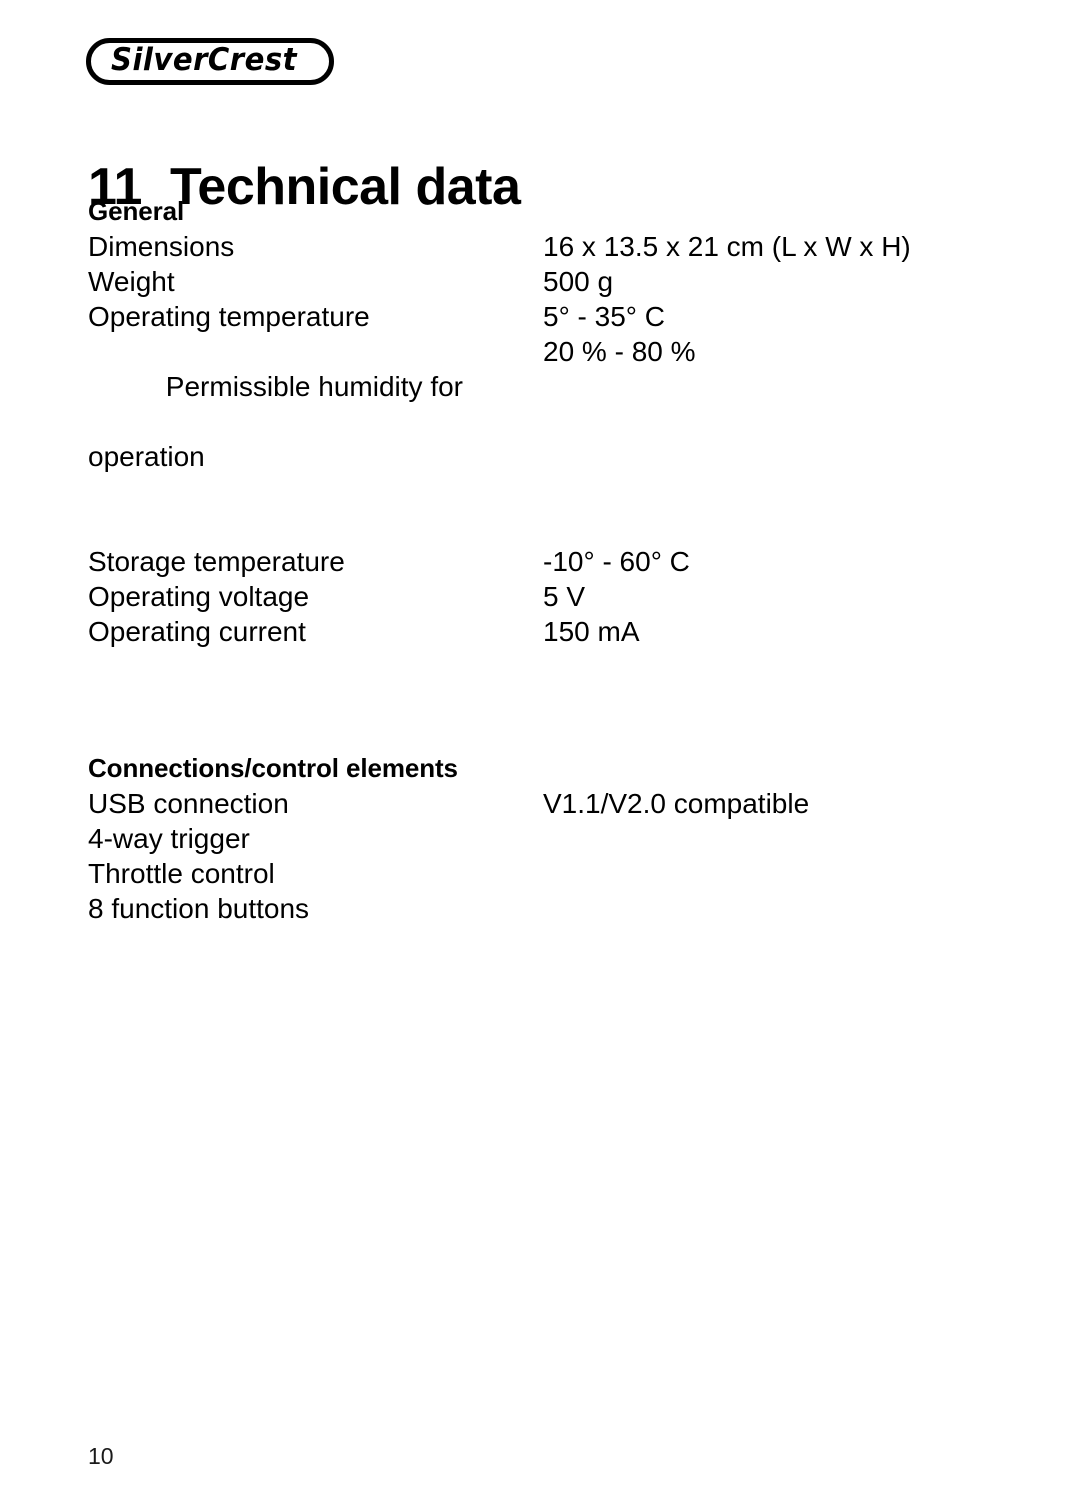 The width and height of the screenshot is (1080, 1511). Describe the element at coordinates (204, 60) in the screenshot. I see `logo-wordmark: SilverCrest` at that location.